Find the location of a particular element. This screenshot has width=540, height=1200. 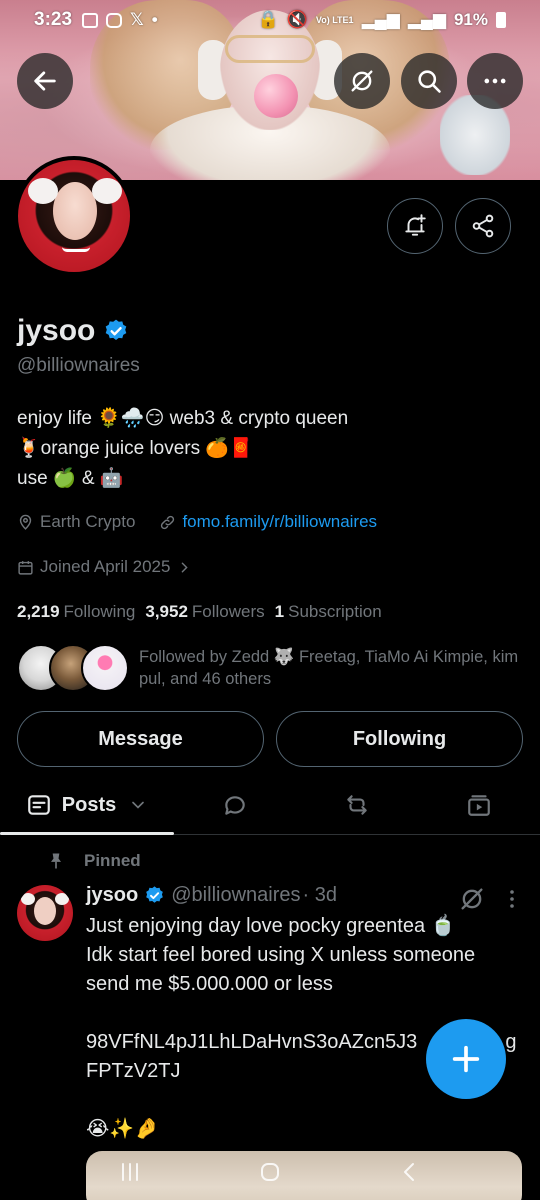

followers-label: Followers is located at coordinates (228, 611).